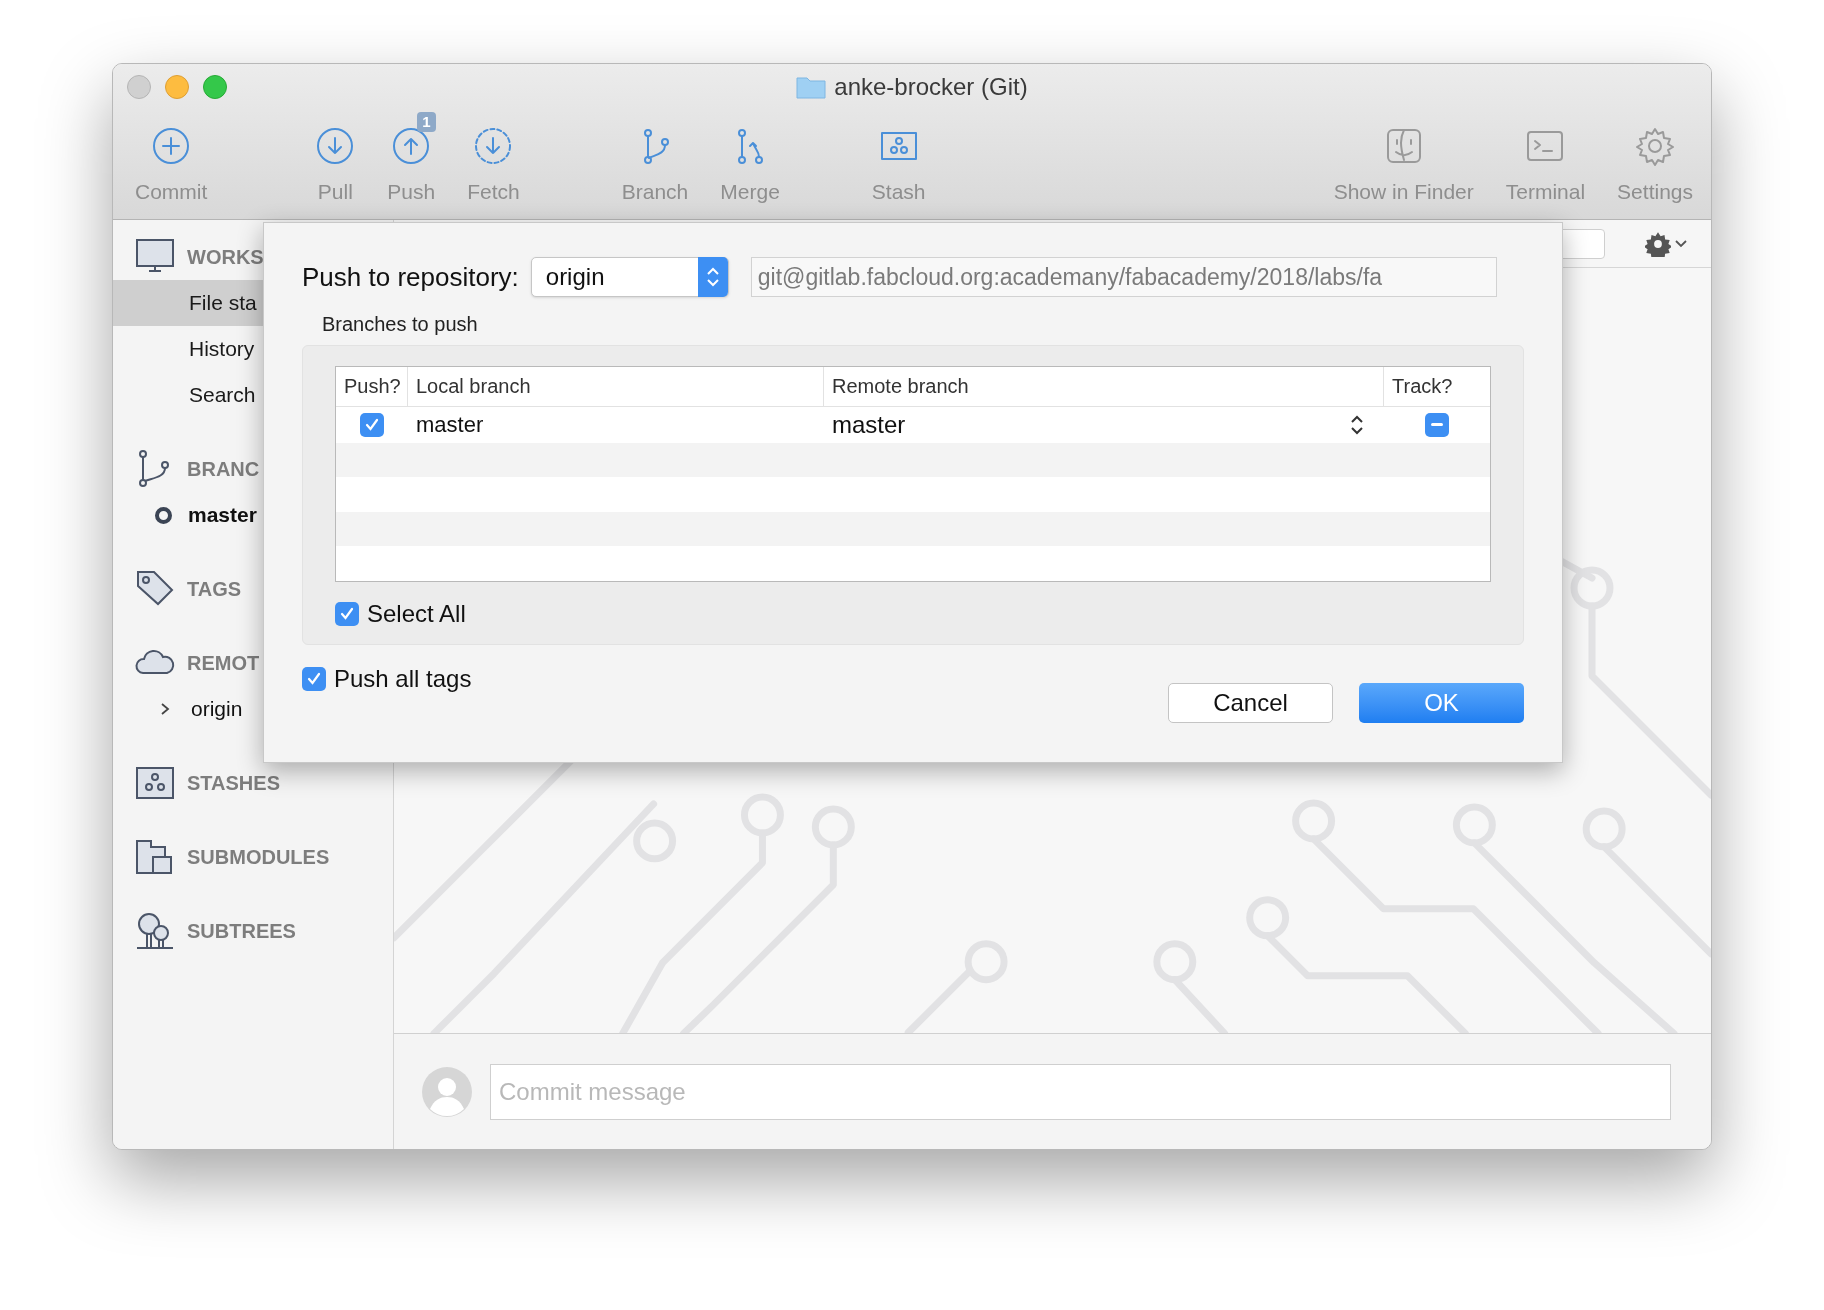 Image resolution: width=1824 pixels, height=1310 pixels. Describe the element at coordinates (223, 663) in the screenshot. I see `section-header: REMOT` at that location.